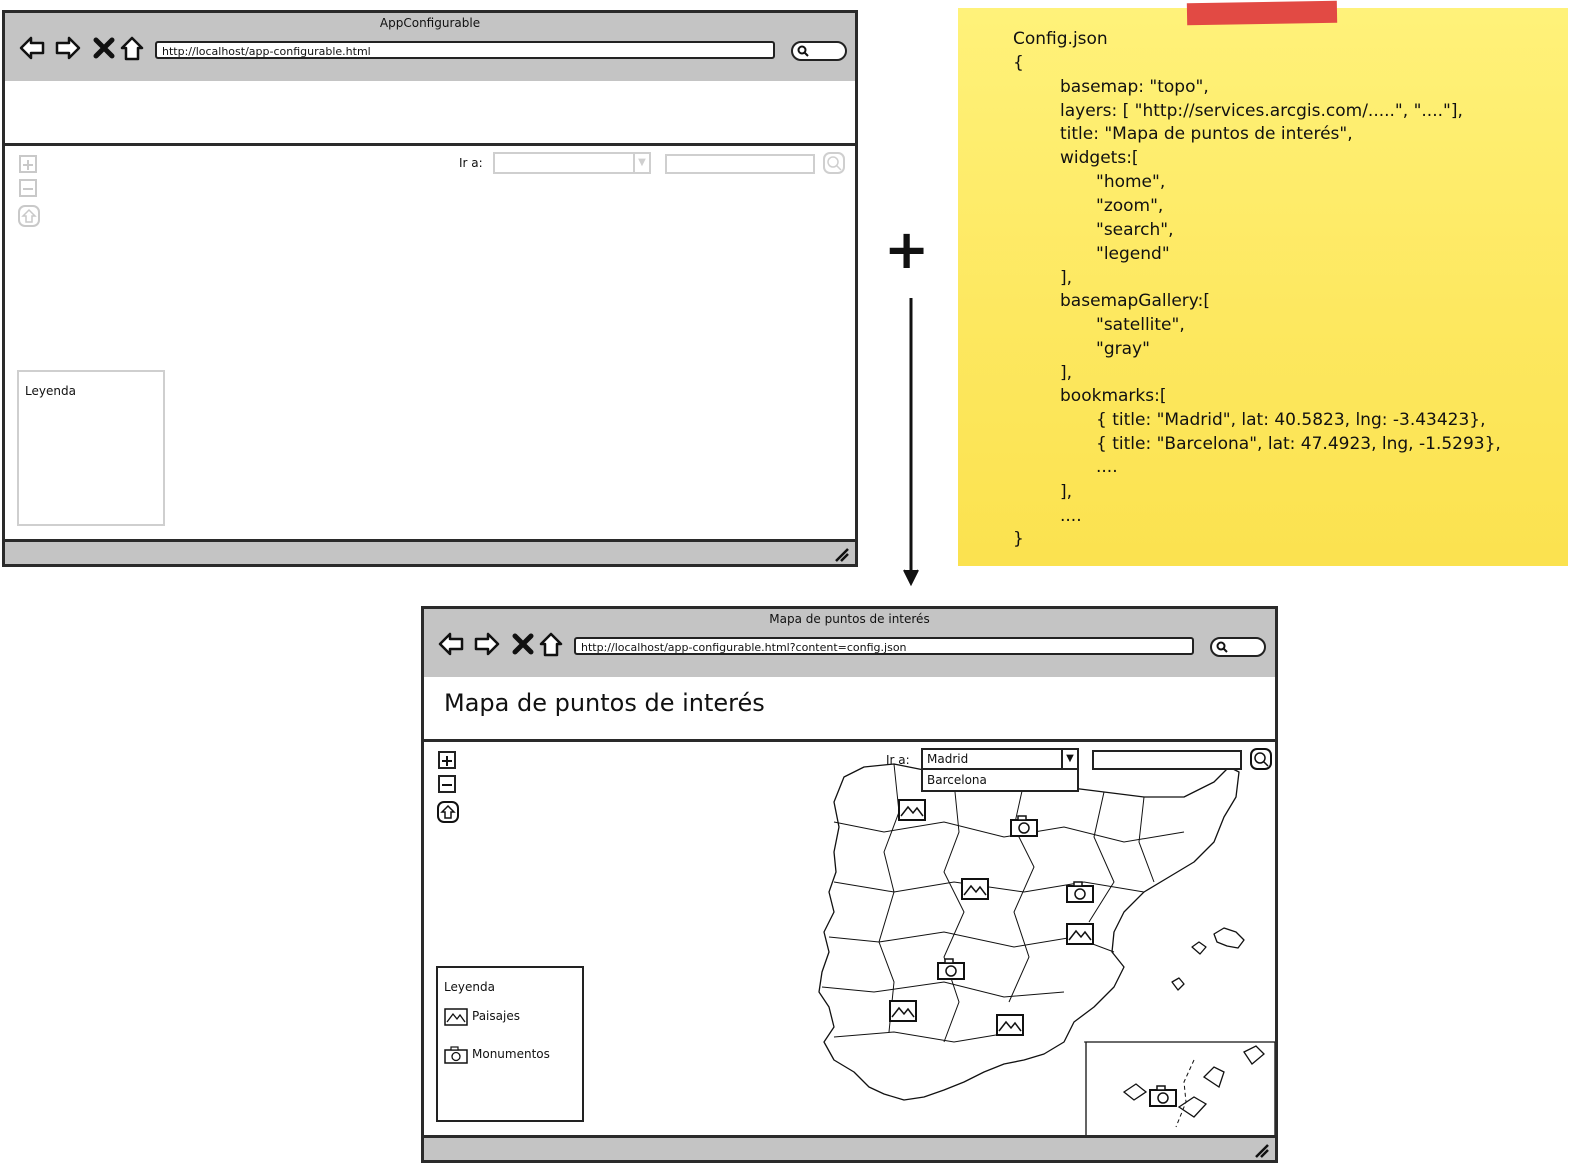  What do you see at coordinates (1140, 325) in the screenshot?
I see `config-line: "satellite",` at bounding box center [1140, 325].